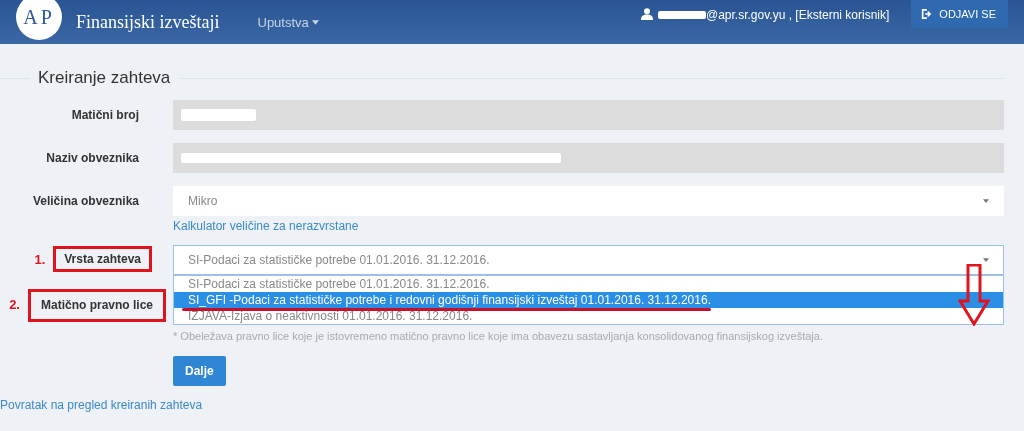 The image size is (1024, 431). What do you see at coordinates (266, 226) in the screenshot?
I see `calculator-link: Kalkulator veličine za nerazvrstane` at bounding box center [266, 226].